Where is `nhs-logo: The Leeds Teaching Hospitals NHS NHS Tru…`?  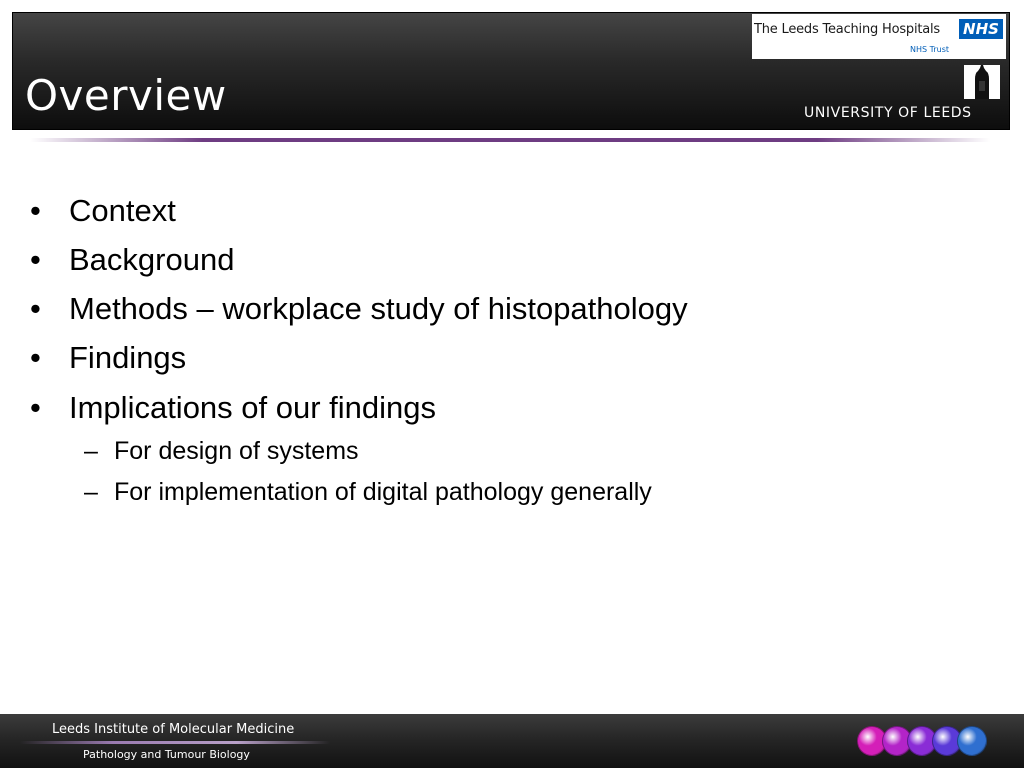
nhs-logo: The Leeds Teaching Hospitals NHS NHS Tru… is located at coordinates (879, 36).